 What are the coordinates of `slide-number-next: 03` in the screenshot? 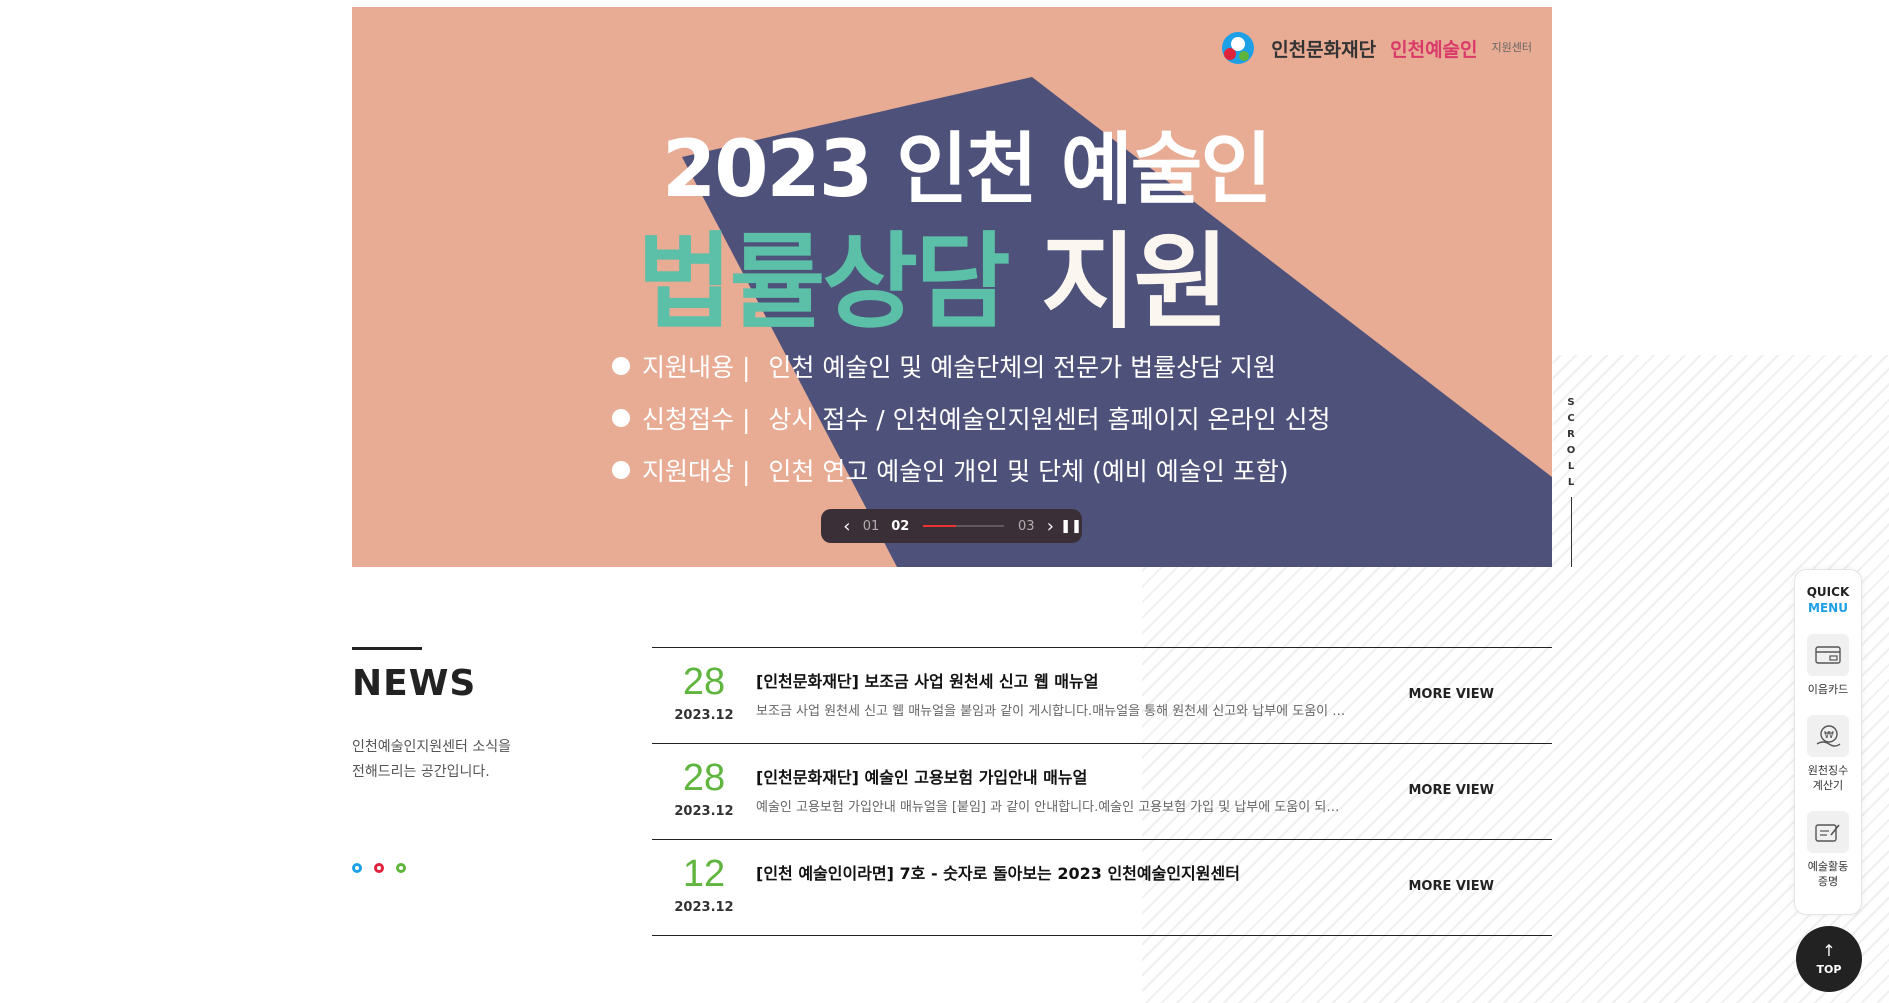 It's located at (1026, 526).